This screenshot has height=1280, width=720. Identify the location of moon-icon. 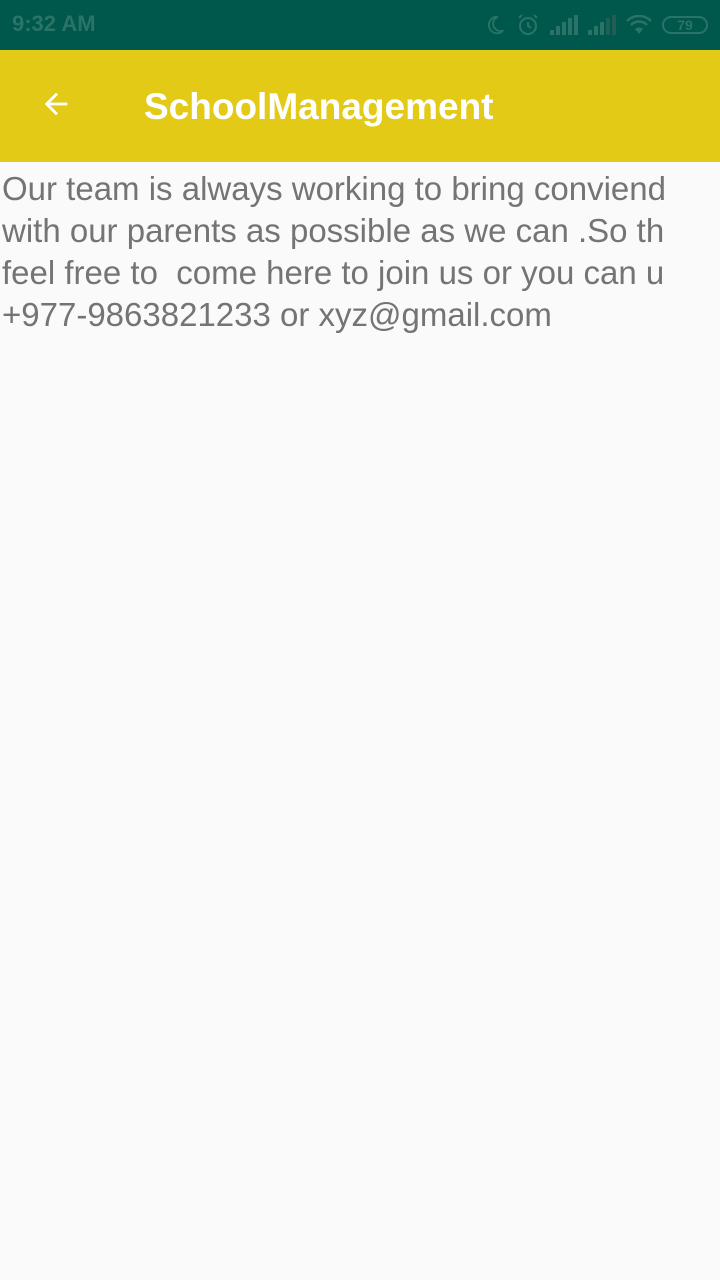
(495, 25).